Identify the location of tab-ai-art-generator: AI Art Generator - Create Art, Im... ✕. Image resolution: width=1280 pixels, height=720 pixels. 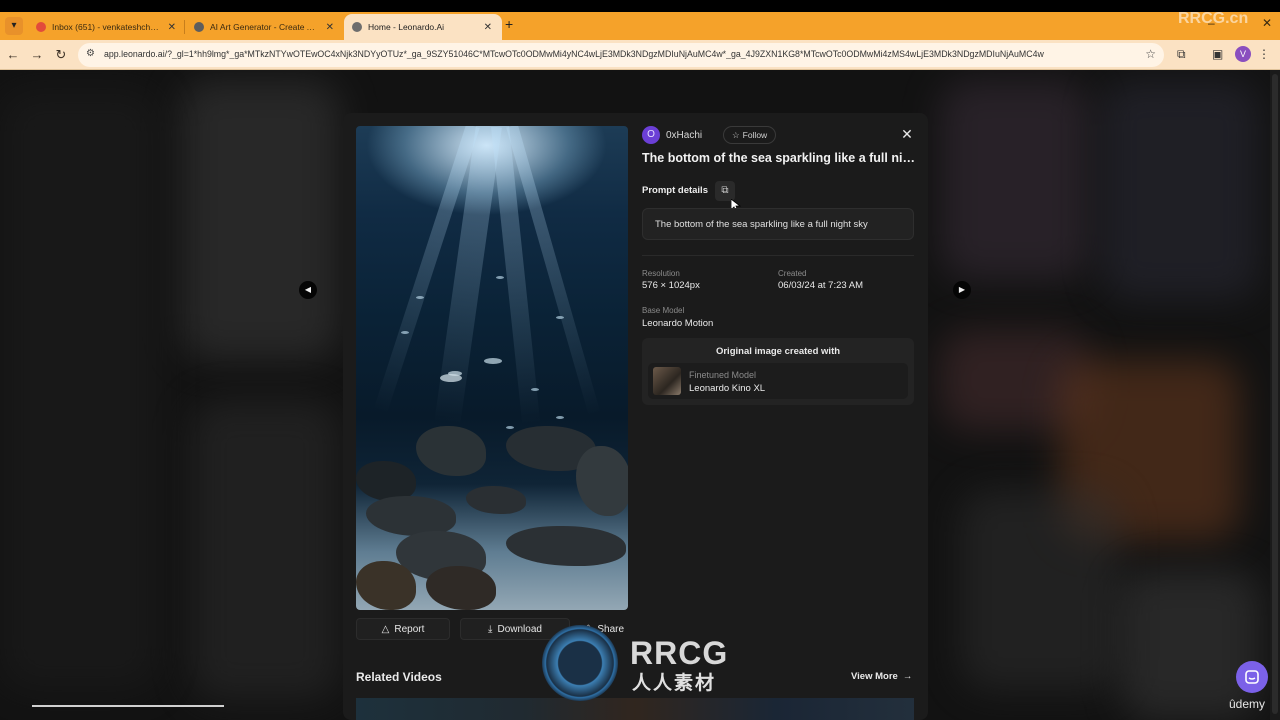
(265, 27).